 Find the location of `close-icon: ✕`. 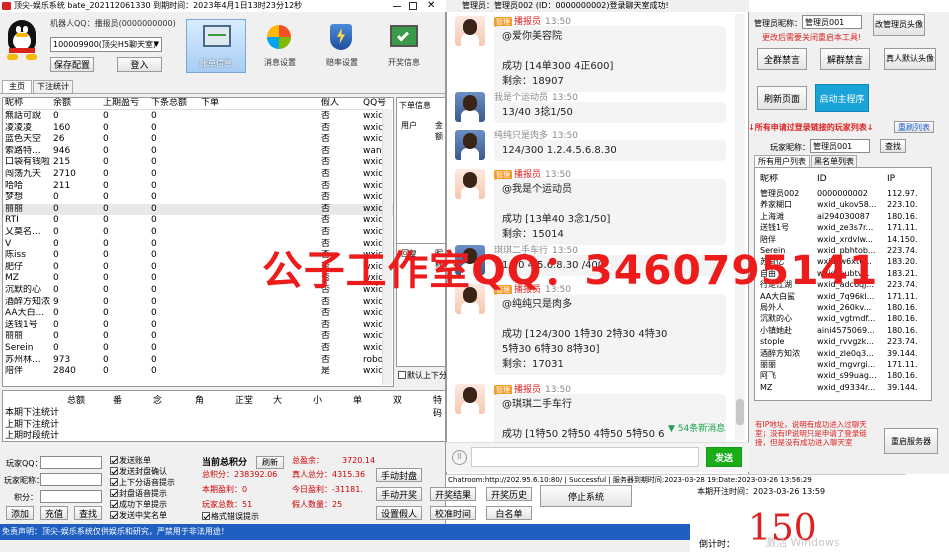

close-icon: ✕ is located at coordinates (431, 6).